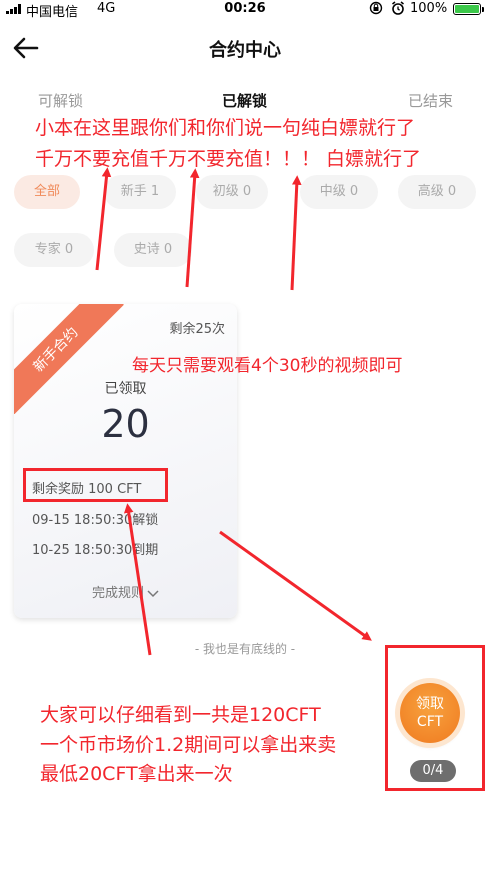 This screenshot has width=490, height=893. I want to click on annotation-line2: 千万不要充值千万不要充值！！！ 白嫖就行了, so click(228, 159).